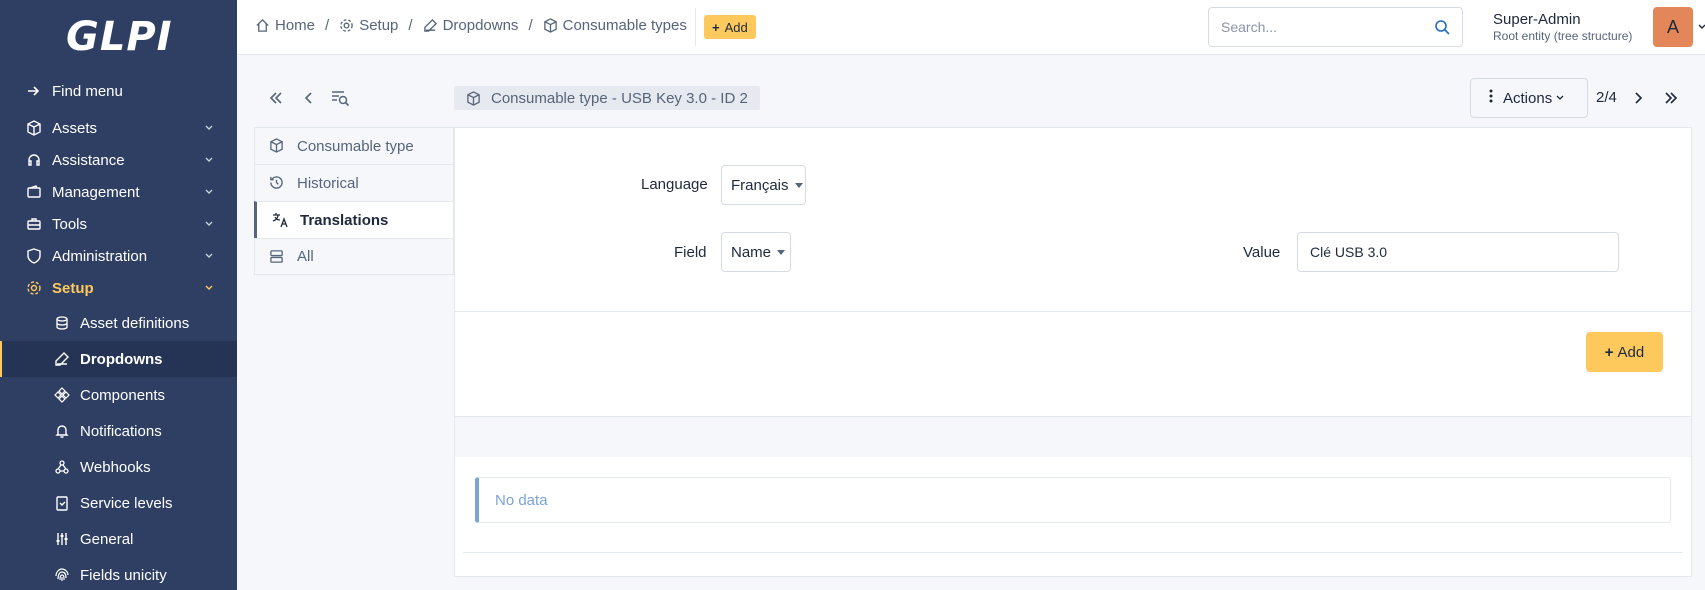 This screenshot has width=1705, height=590. I want to click on sidebar-subitem-label: General, so click(107, 539).